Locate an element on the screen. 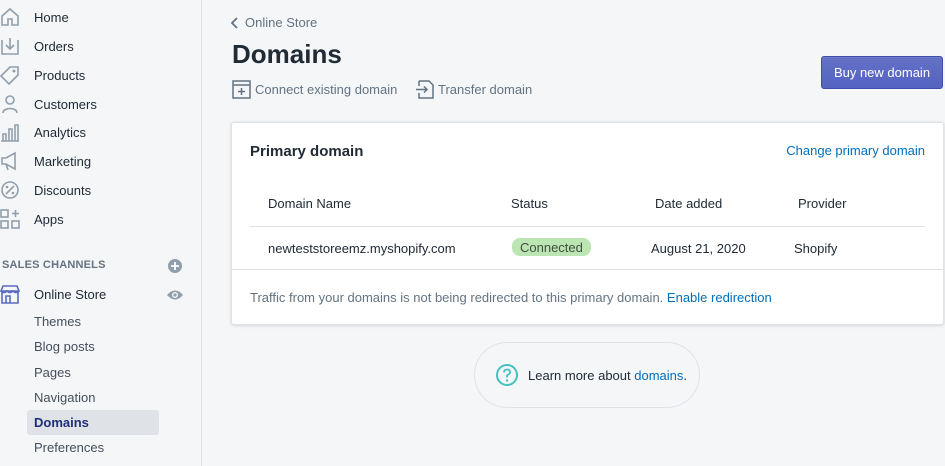  sidebar-subitem-blog-posts: Blog posts is located at coordinates (93, 346).